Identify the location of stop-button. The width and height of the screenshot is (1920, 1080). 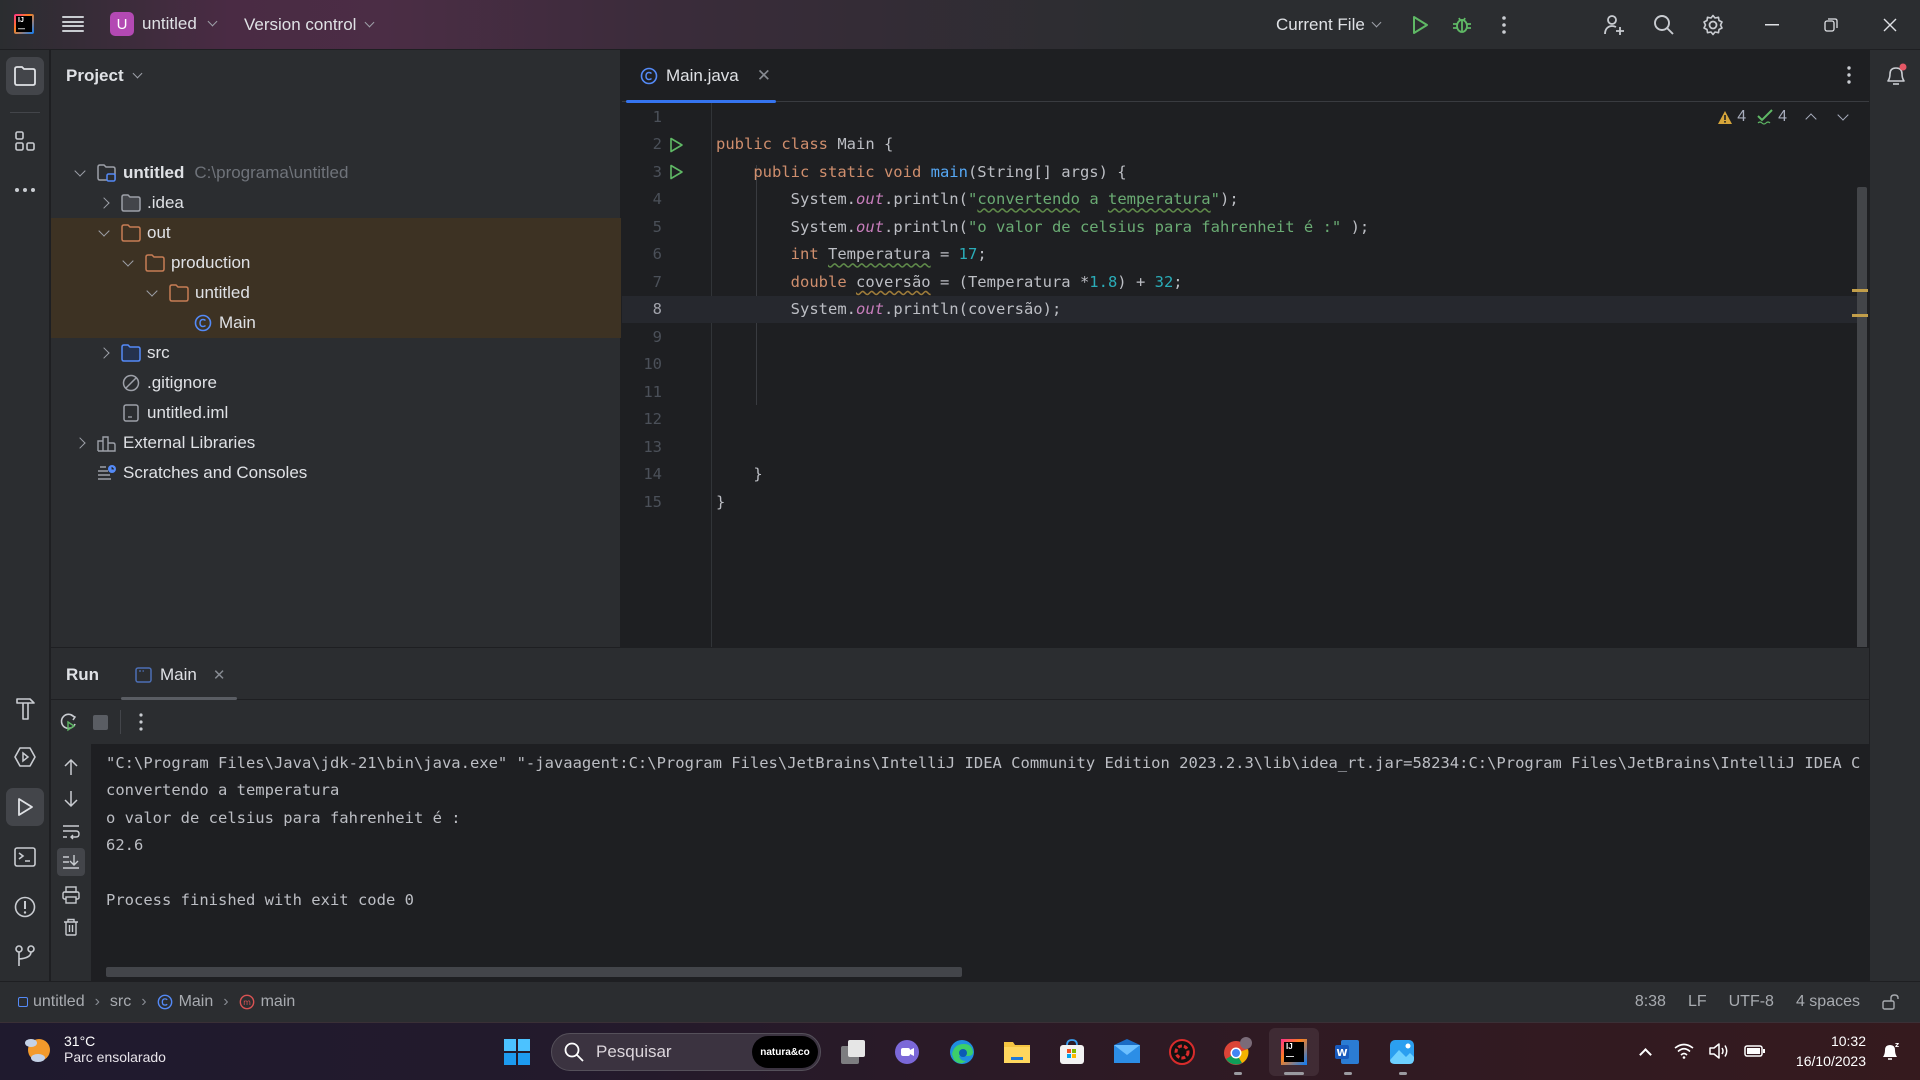
(100, 722).